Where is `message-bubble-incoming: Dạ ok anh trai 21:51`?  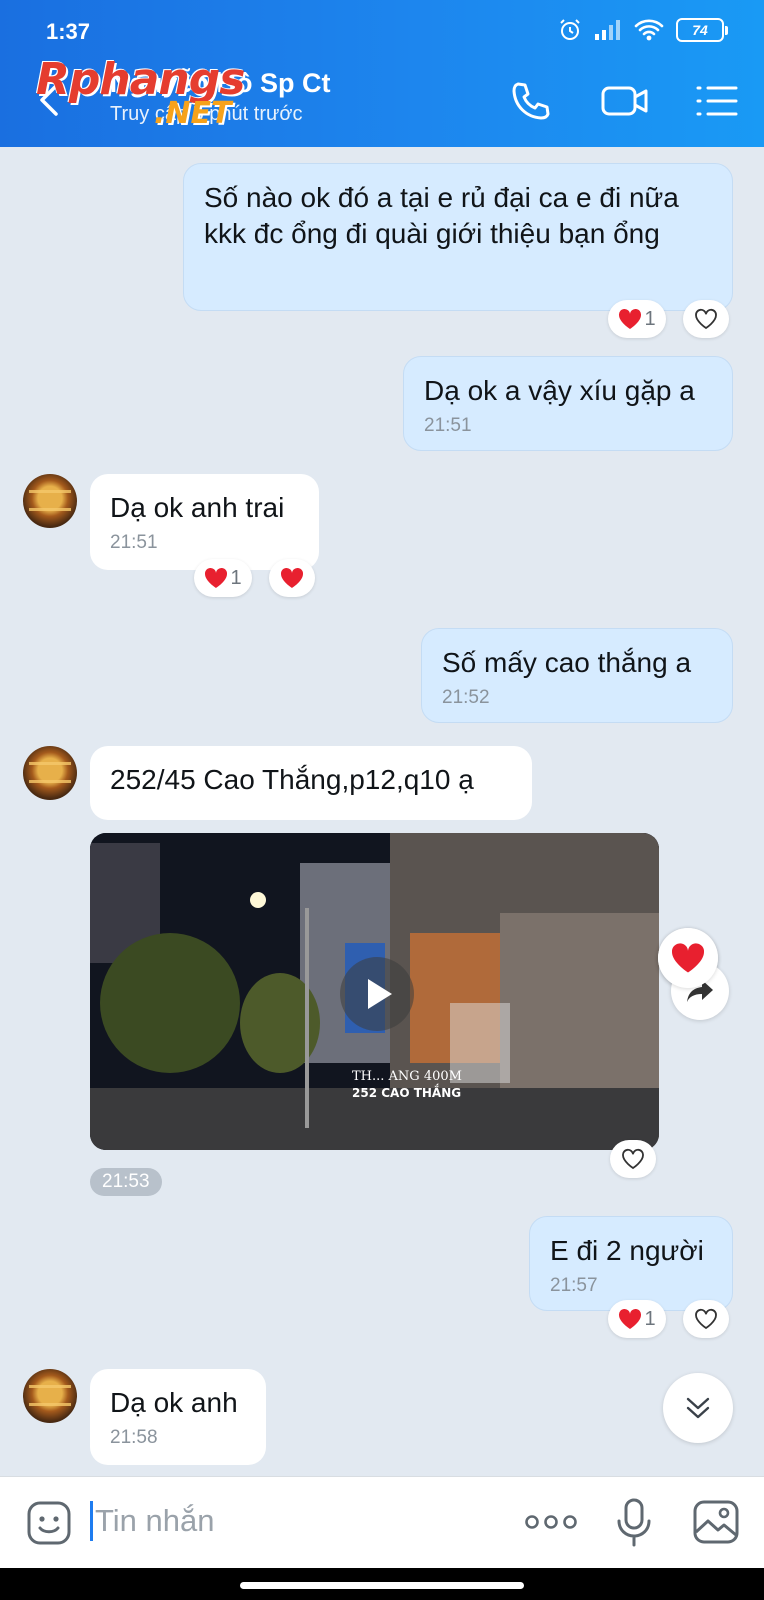 message-bubble-incoming: Dạ ok anh trai 21:51 is located at coordinates (204, 522).